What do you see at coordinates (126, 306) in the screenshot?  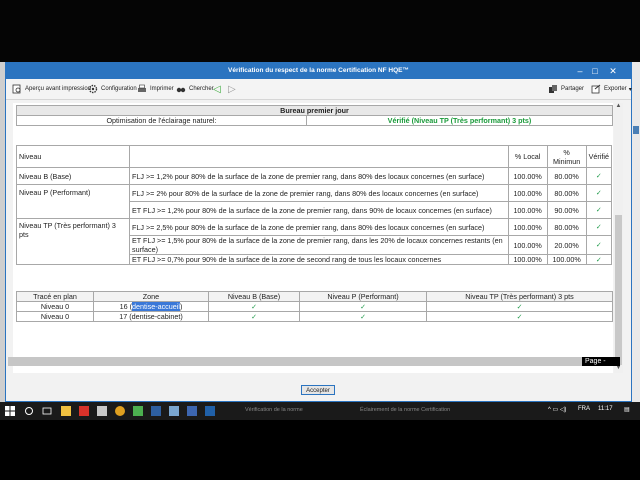 I see `zone-number: 16 (` at bounding box center [126, 306].